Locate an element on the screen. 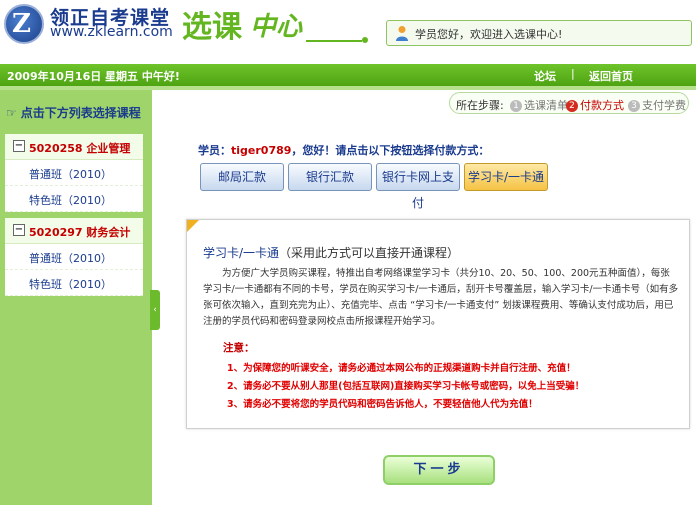 The width and height of the screenshot is (696, 505). welcome-text: 学员您好，欢迎进入选课中心! is located at coordinates (489, 34).